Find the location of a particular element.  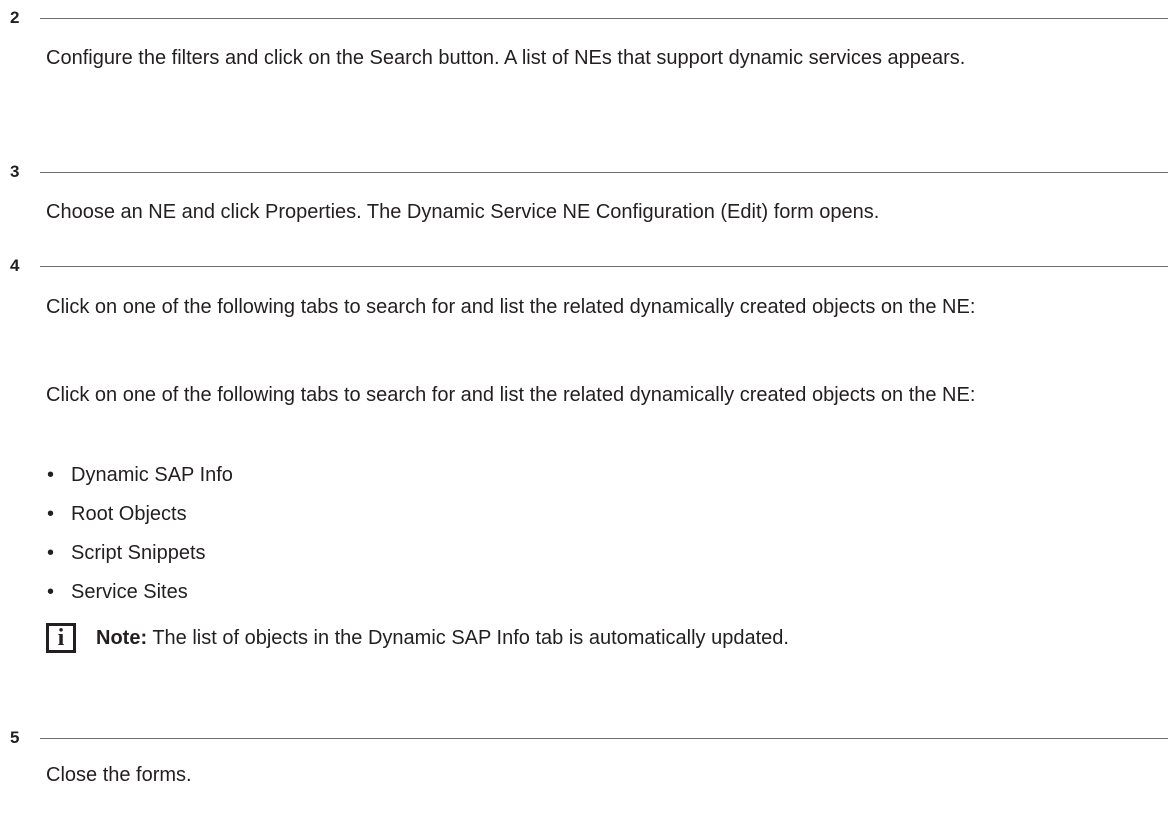

step-2-header: 2 is located at coordinates (586, 18).